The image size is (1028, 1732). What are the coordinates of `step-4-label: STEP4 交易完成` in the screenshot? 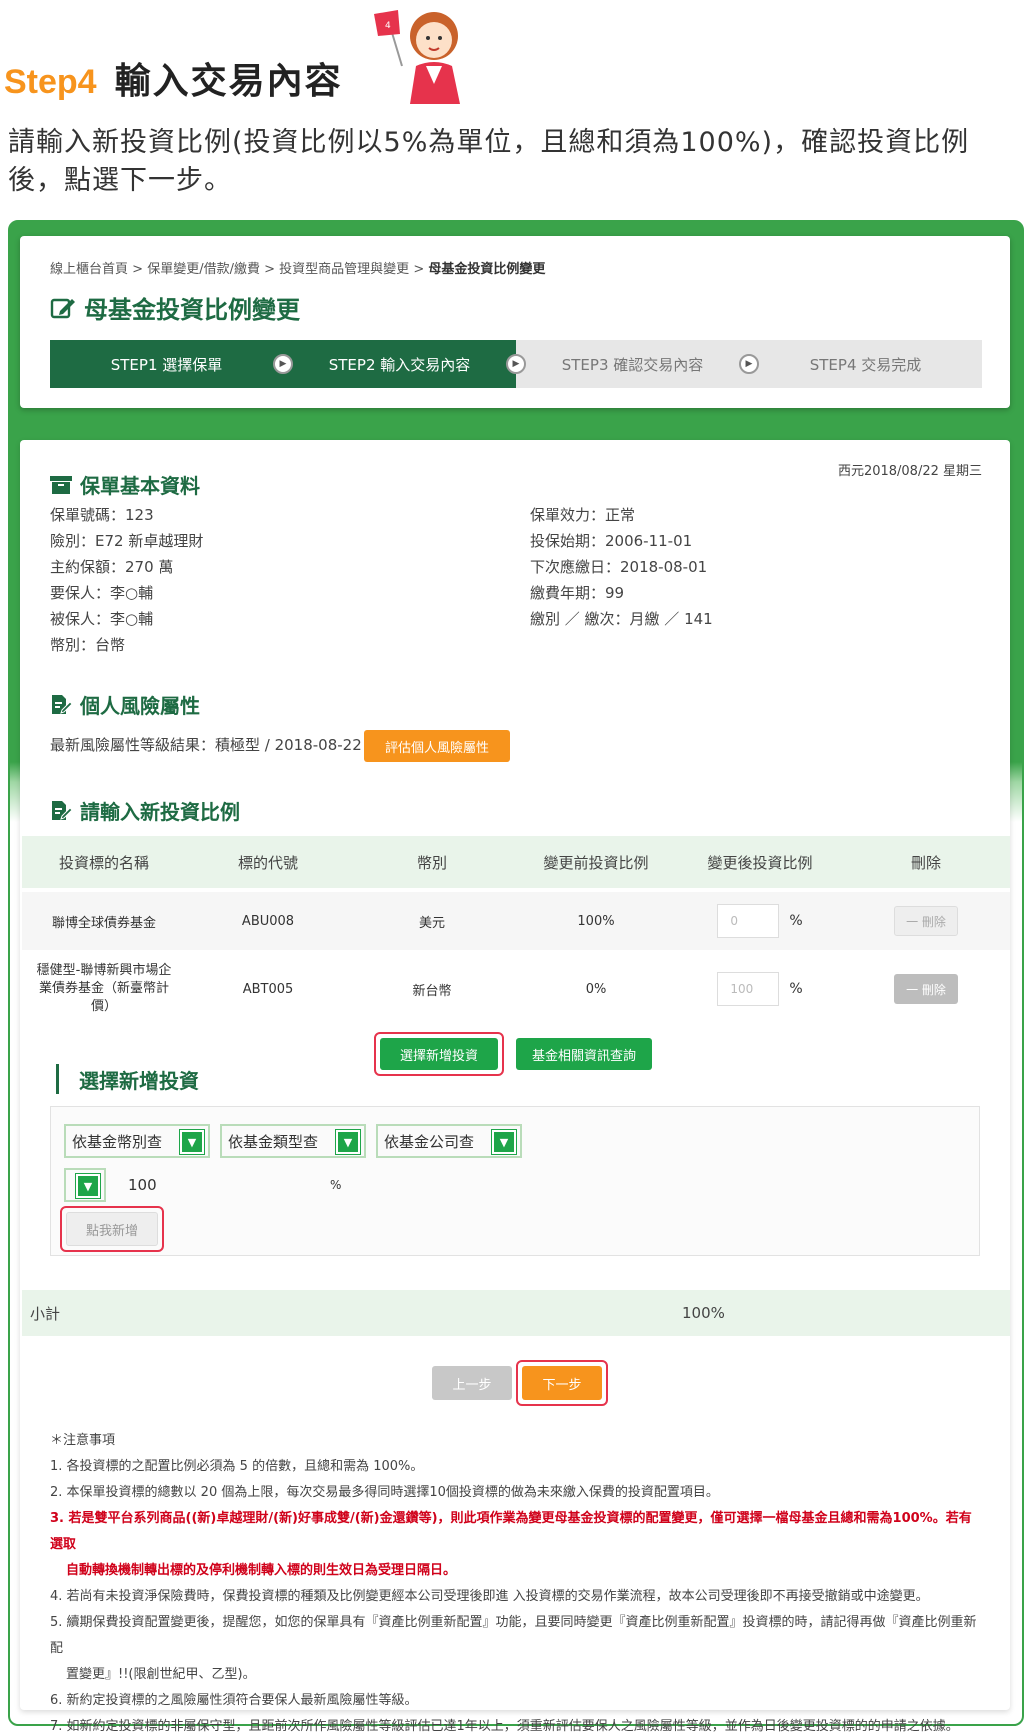 It's located at (865, 364).